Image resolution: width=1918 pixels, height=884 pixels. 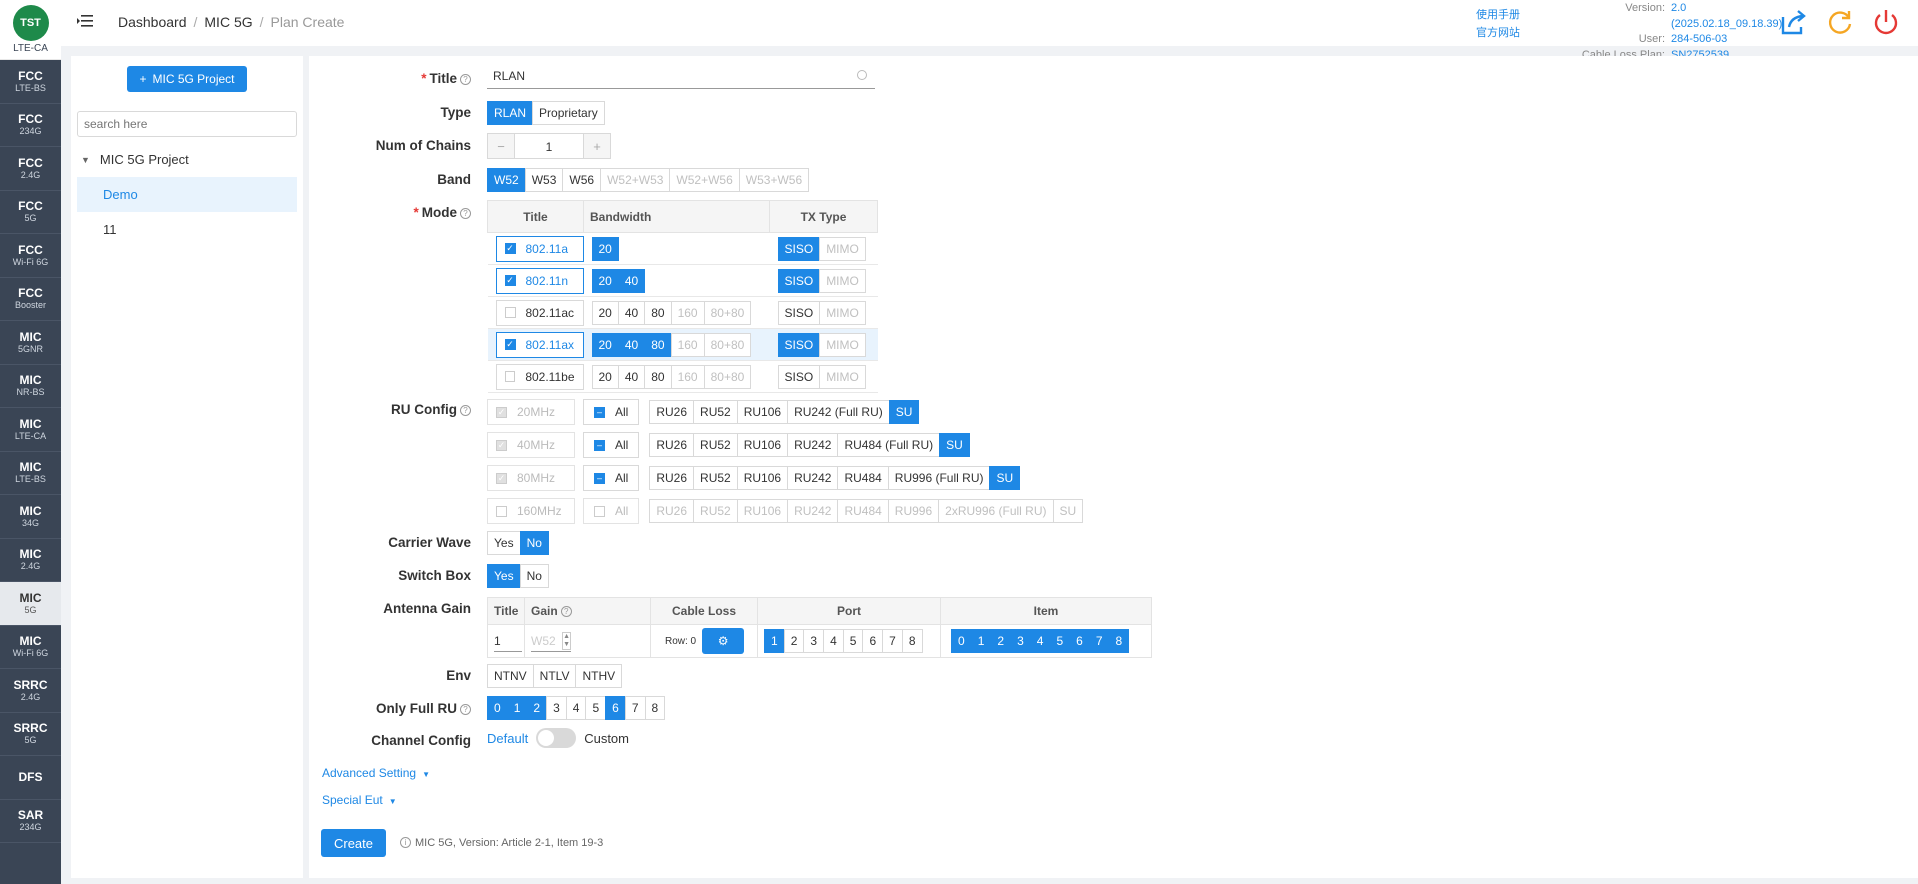 I want to click on full-ru-option-6: 6, so click(x=615, y=708).